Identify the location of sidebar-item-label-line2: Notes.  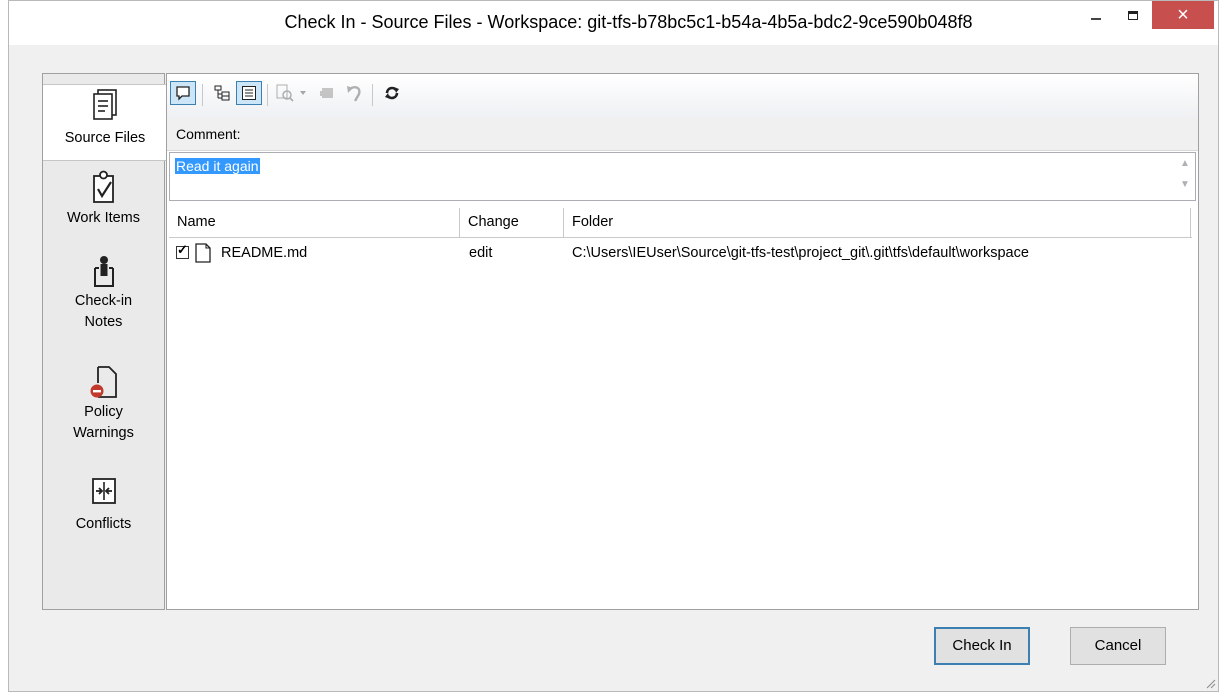
(103, 322).